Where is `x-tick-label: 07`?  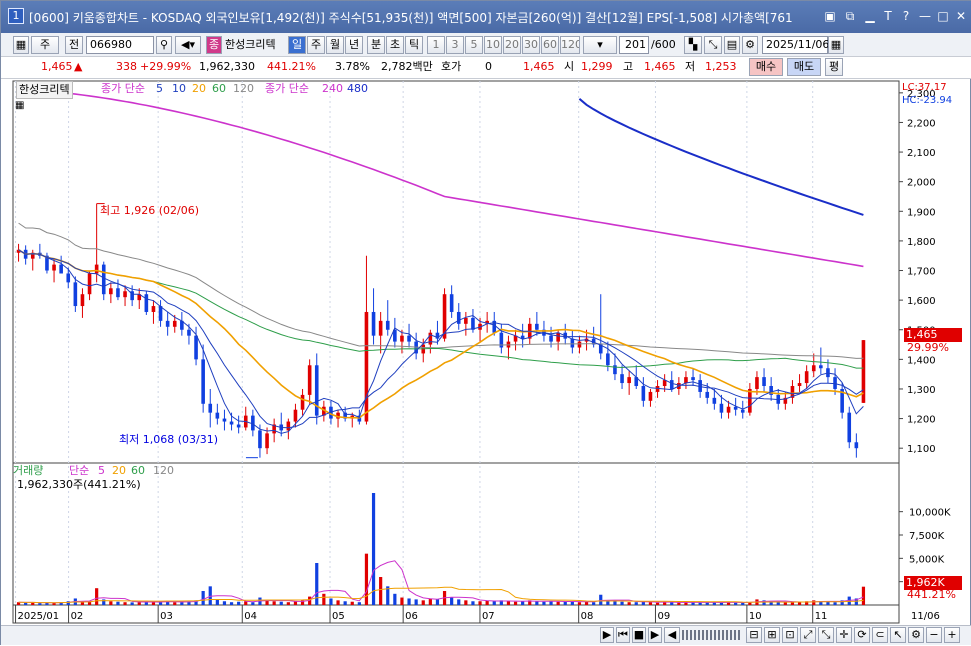 x-tick-label: 07 is located at coordinates (488, 616).